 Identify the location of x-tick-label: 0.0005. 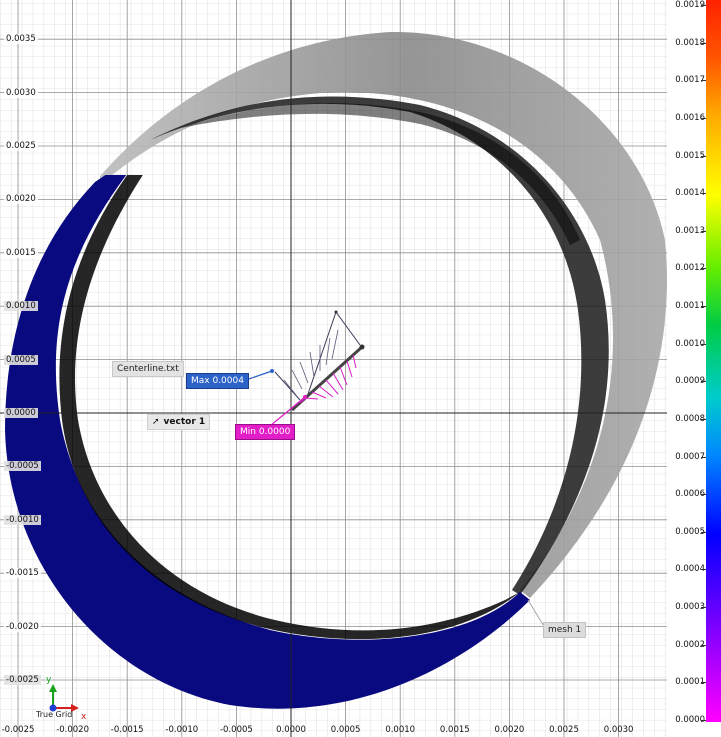
(345, 730).